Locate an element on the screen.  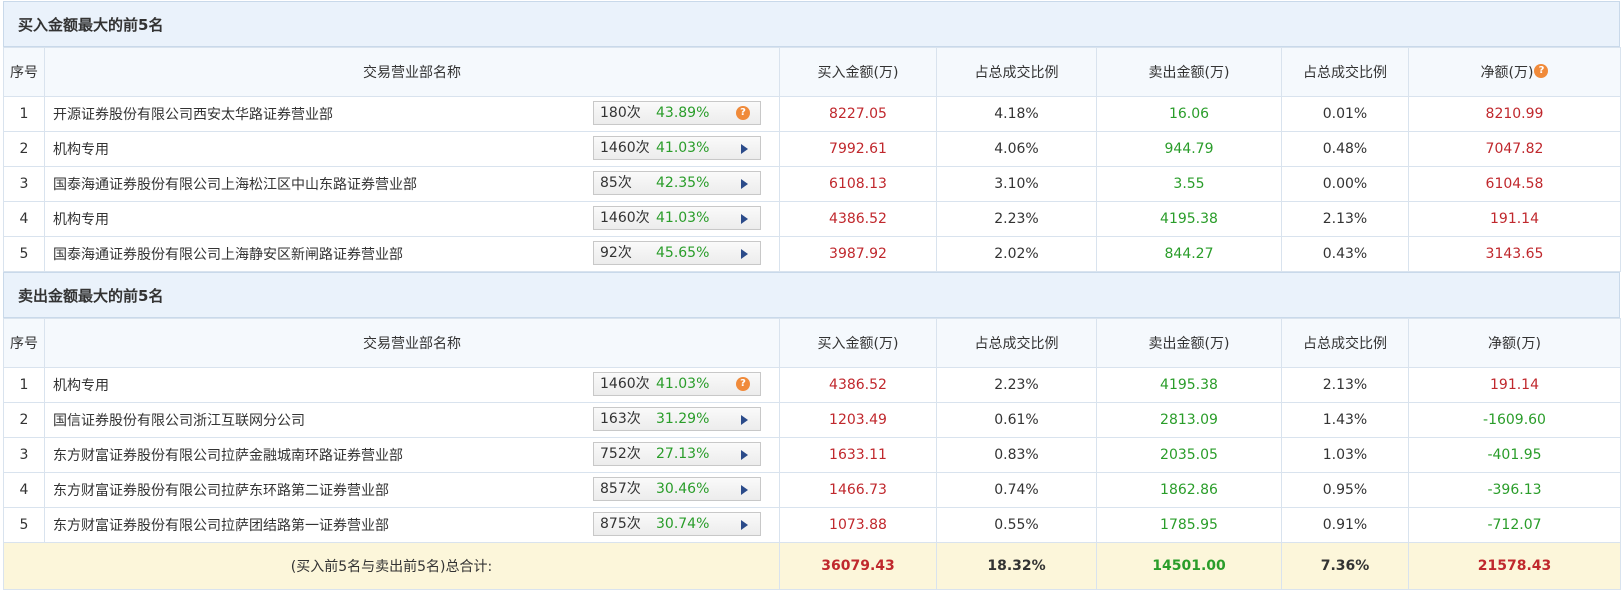
buy-ratio: 0.55% is located at coordinates (1016, 525).